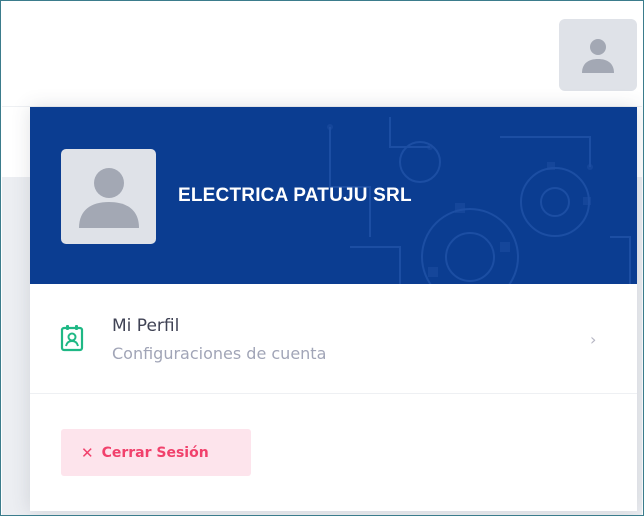 The width and height of the screenshot is (644, 516). I want to click on my-profile-subtitle: Configuraciones de cuenta, so click(219, 353).